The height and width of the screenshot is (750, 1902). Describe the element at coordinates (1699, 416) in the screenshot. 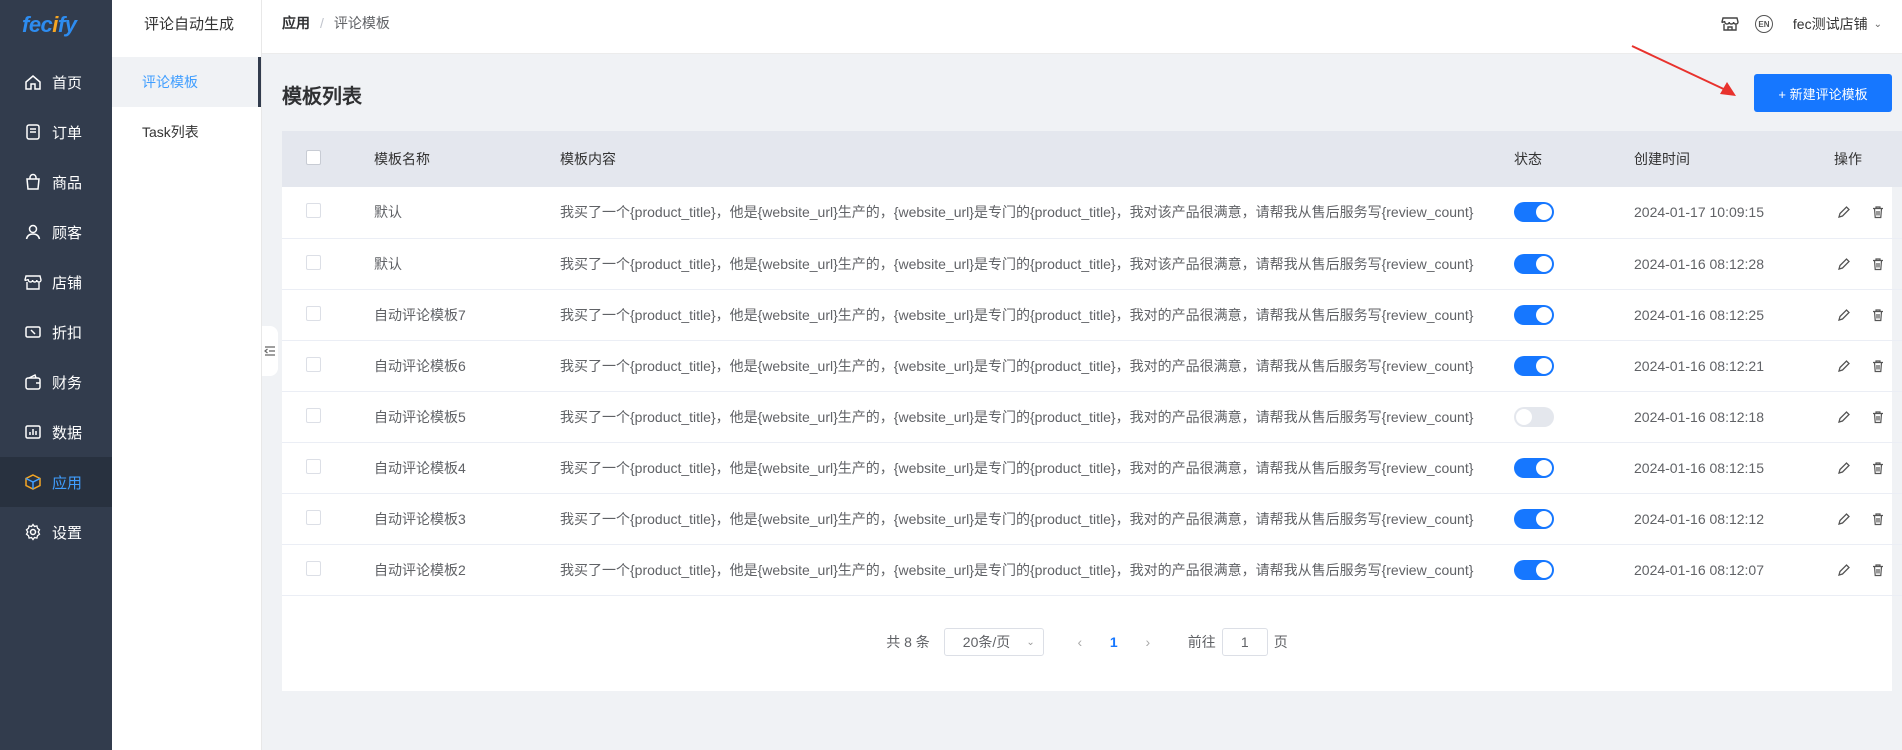

I see `created-time-cell: 2024-01-16 08:12:18` at that location.